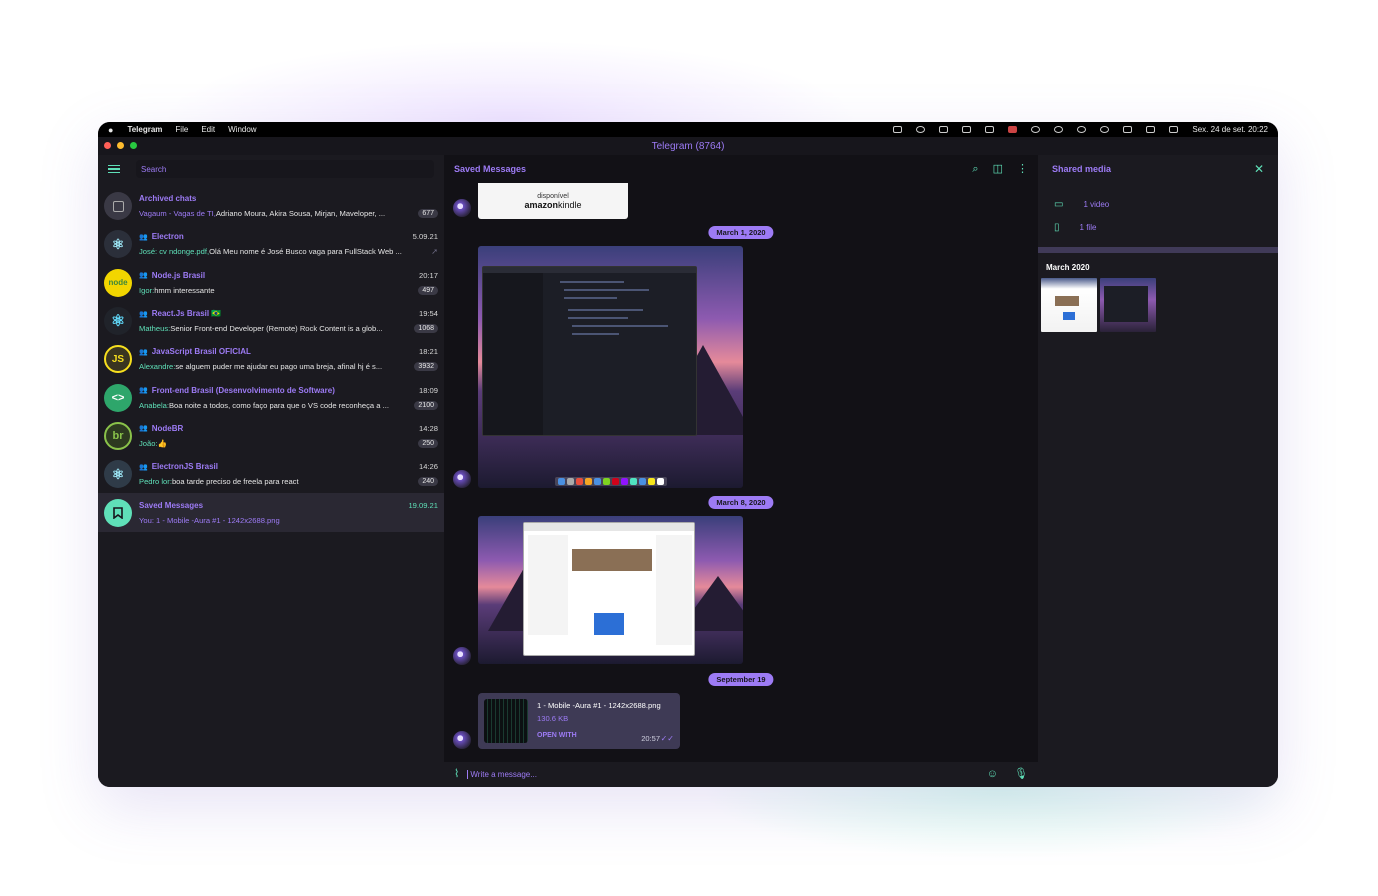  What do you see at coordinates (1151, 129) in the screenshot?
I see `bluetooth-icon` at bounding box center [1151, 129].